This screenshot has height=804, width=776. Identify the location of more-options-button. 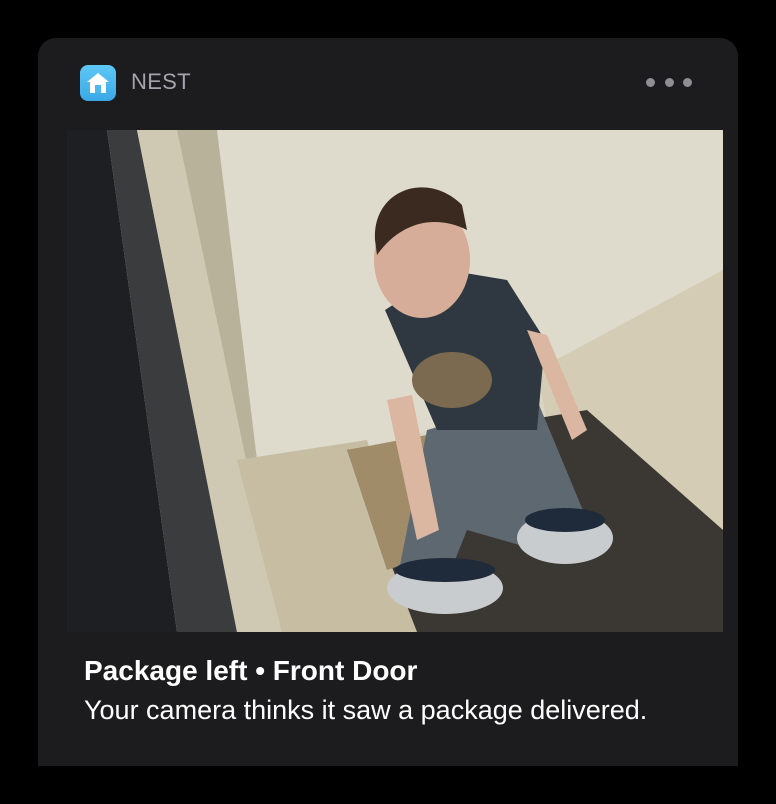
(669, 82).